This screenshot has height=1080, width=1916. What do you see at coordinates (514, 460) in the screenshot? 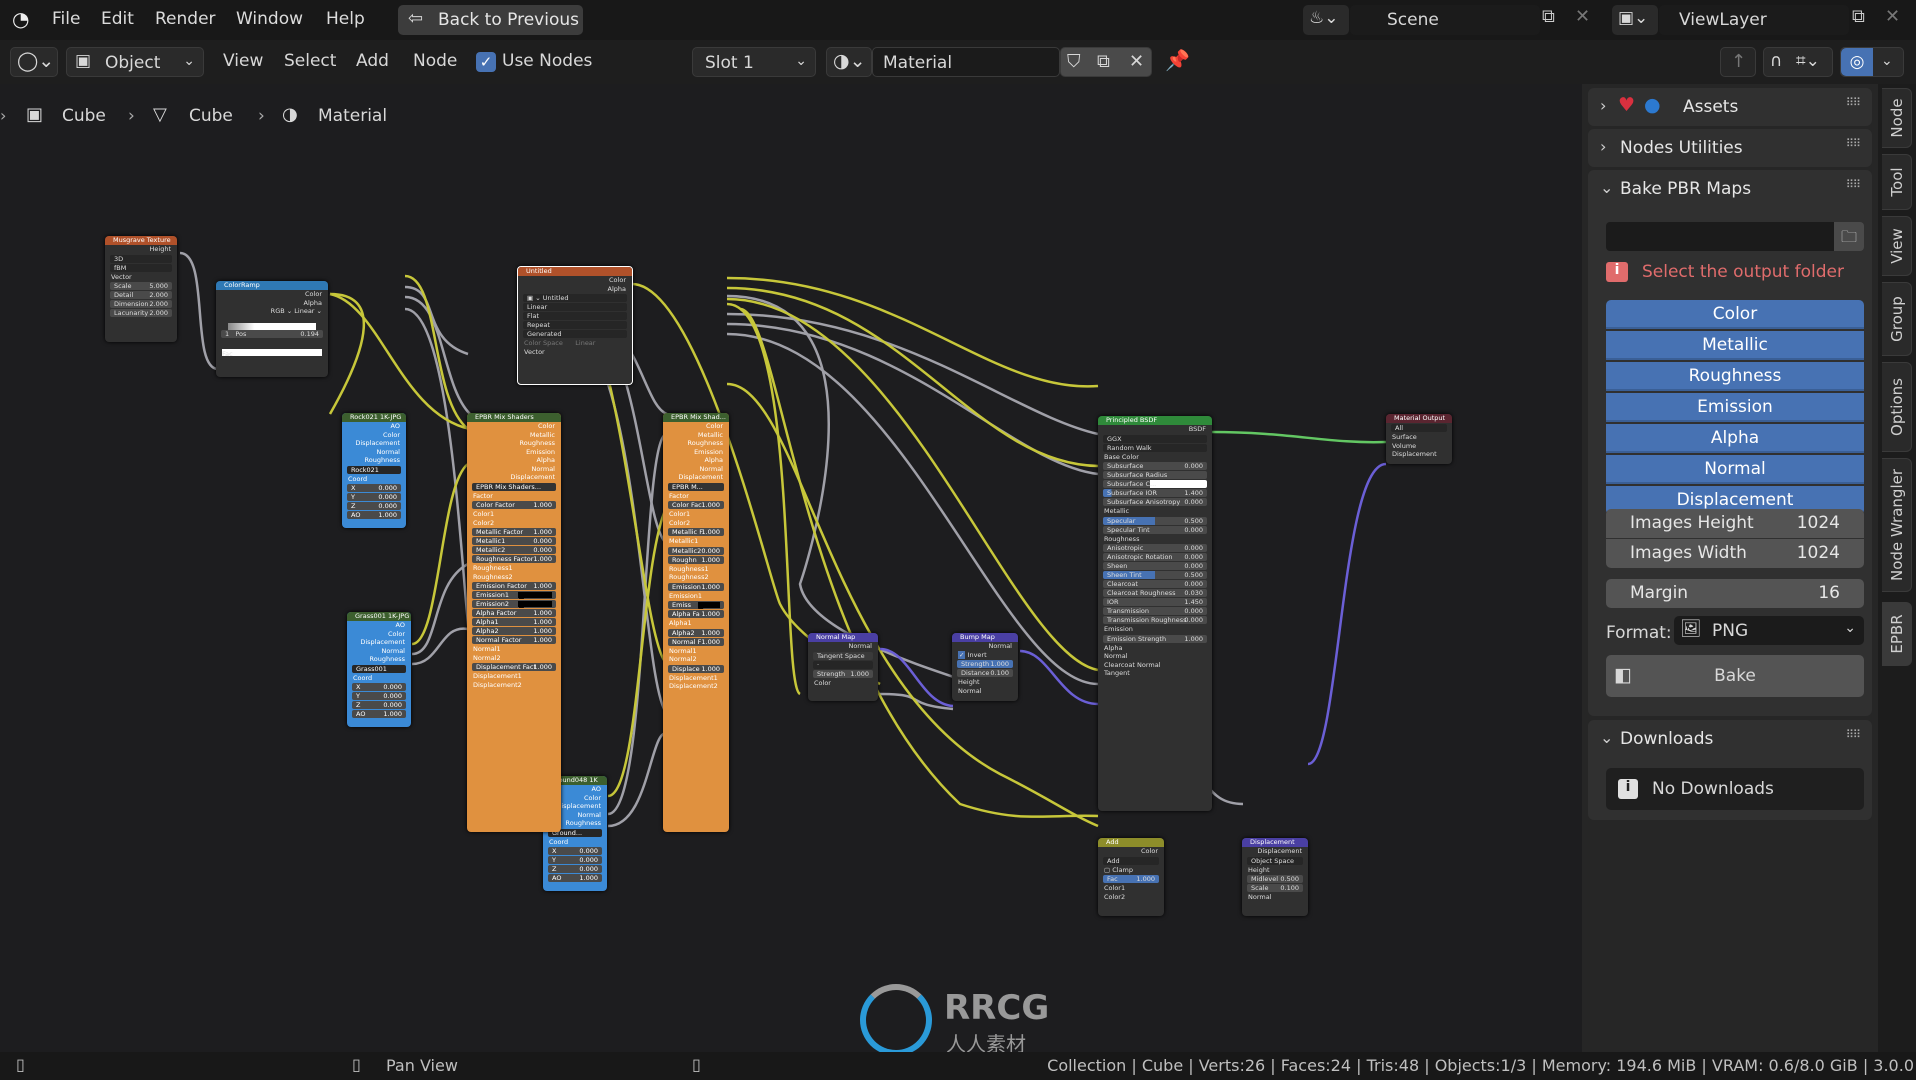
I see `output-socket: Alpha` at bounding box center [514, 460].